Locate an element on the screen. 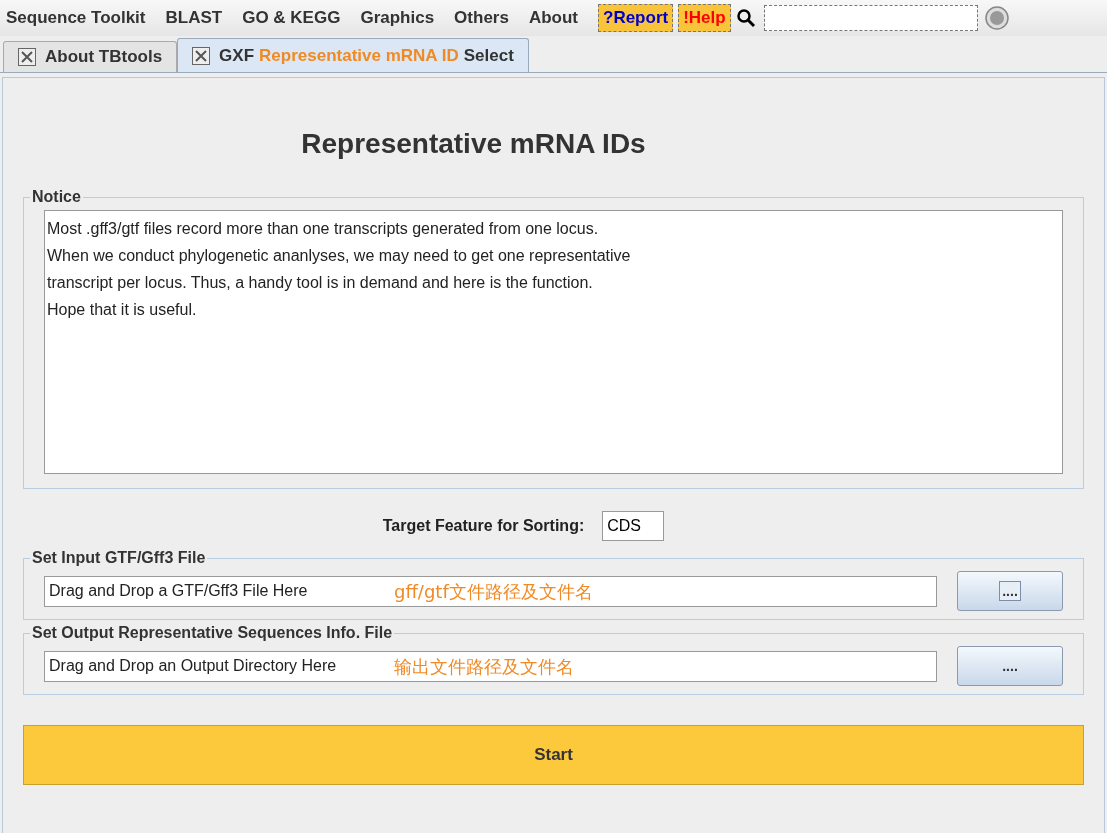  tab: About TBtools is located at coordinates (90, 56).